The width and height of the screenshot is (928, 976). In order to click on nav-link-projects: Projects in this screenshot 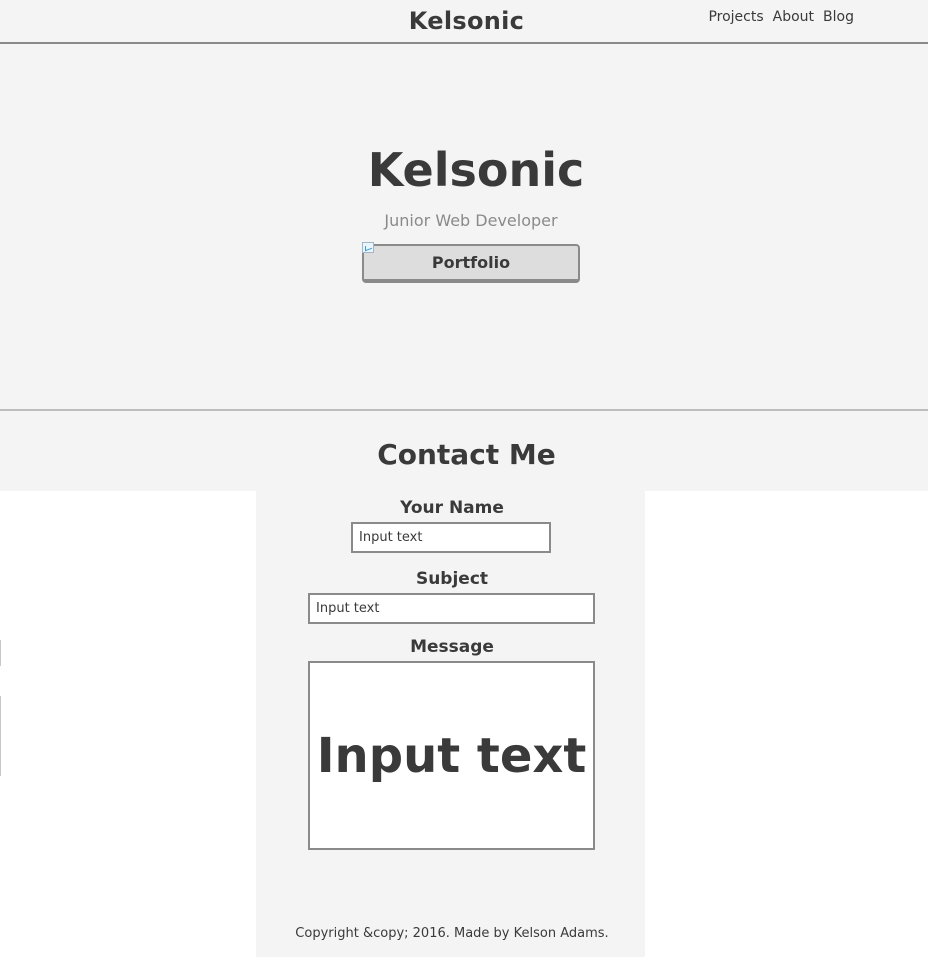, I will do `click(735, 17)`.